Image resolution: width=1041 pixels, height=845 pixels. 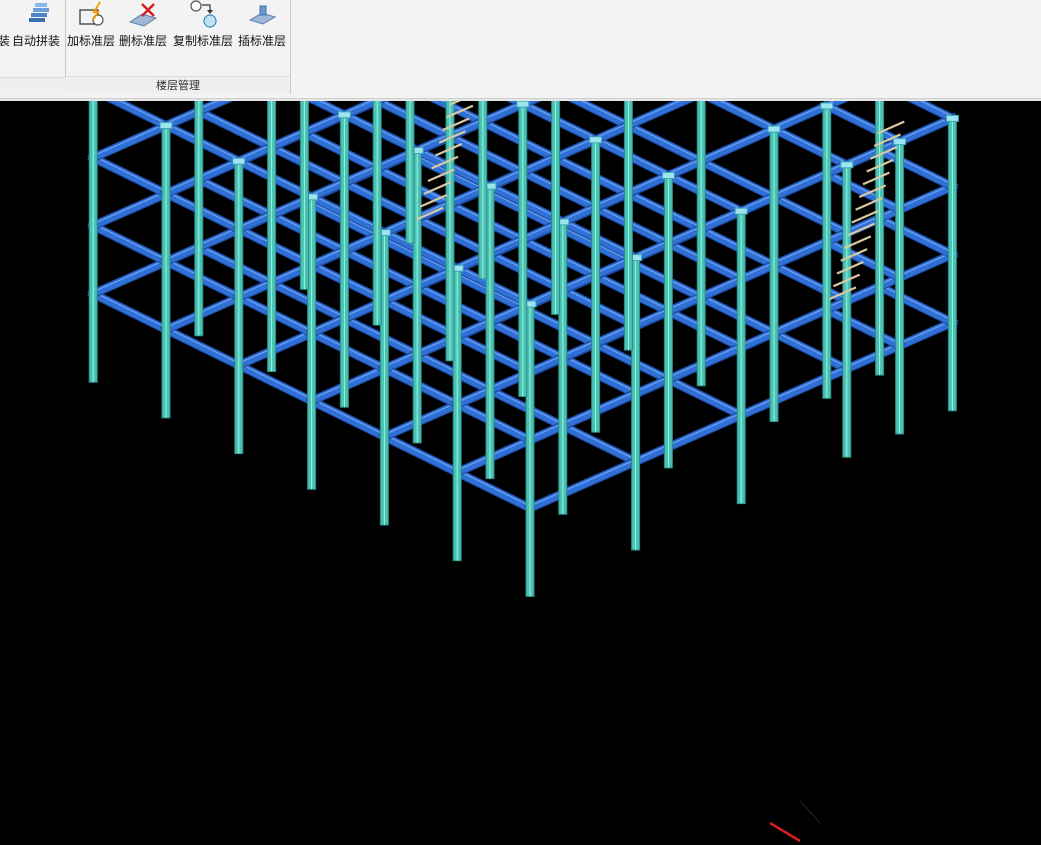 I want to click on column-17-cap, so click(x=344, y=115).